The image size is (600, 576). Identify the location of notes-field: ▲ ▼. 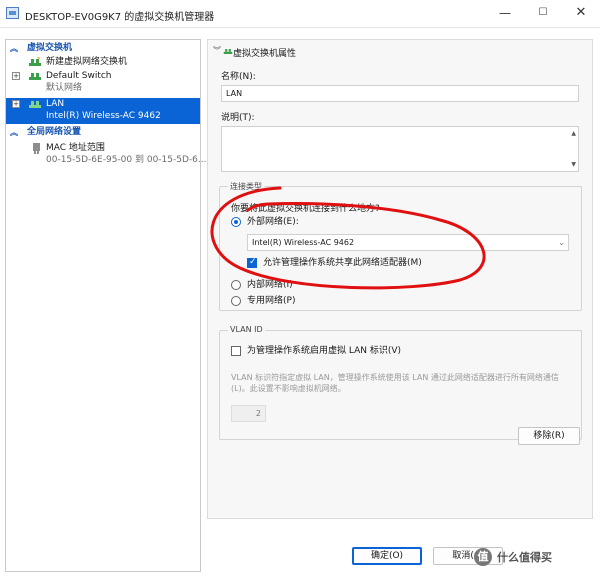
(400, 149).